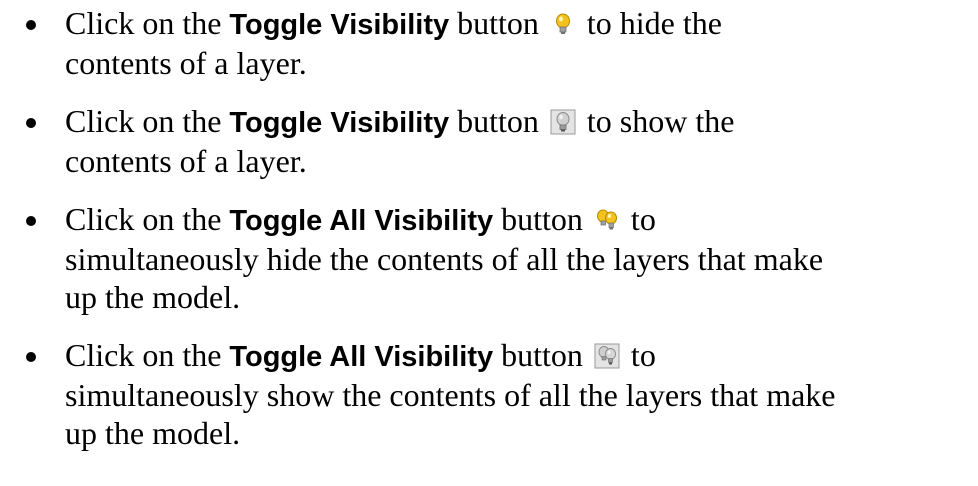 This screenshot has width=978, height=486. Describe the element at coordinates (650, 23) in the screenshot. I see `item-text-post: to hide the` at that location.